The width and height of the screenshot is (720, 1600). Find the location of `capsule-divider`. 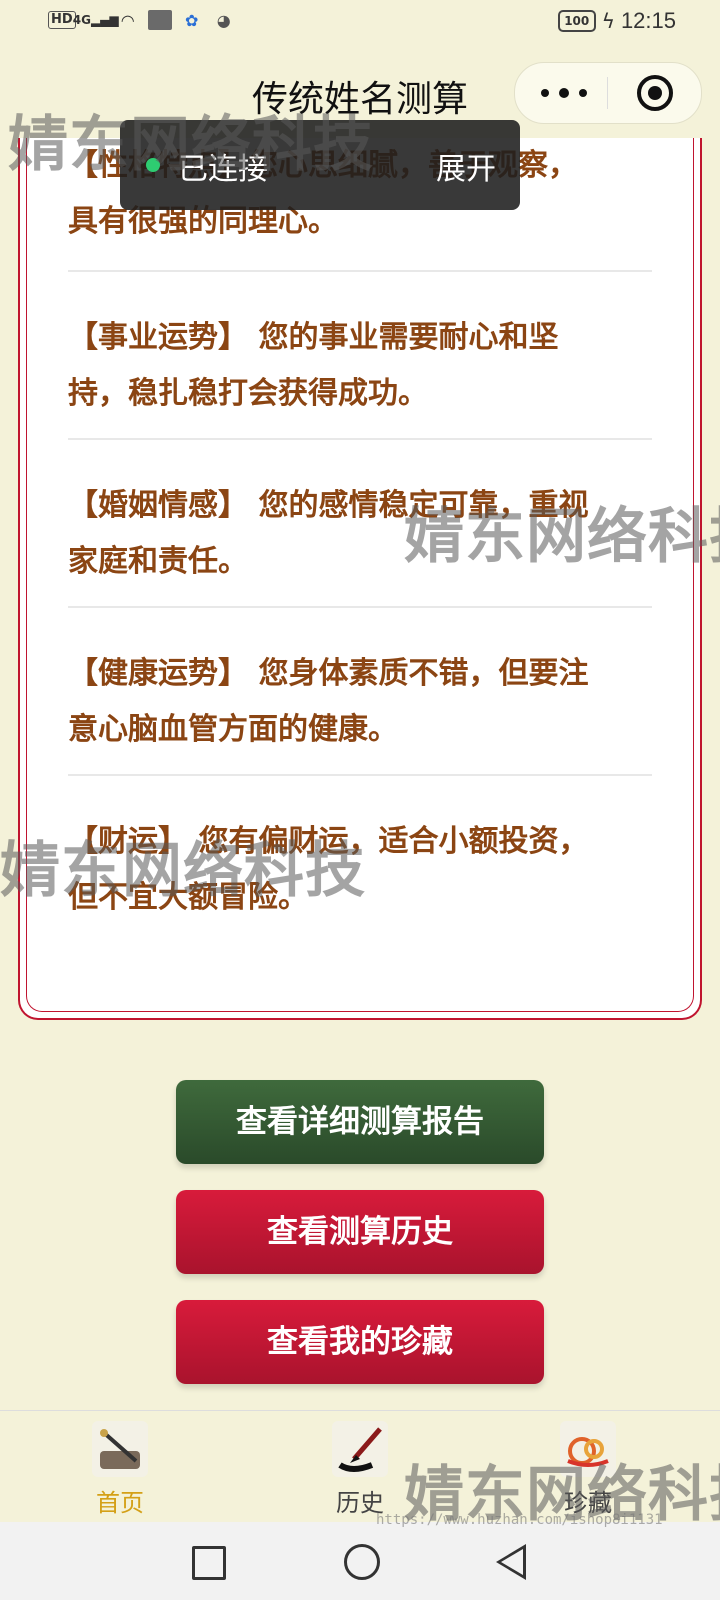

capsule-divider is located at coordinates (607, 93).